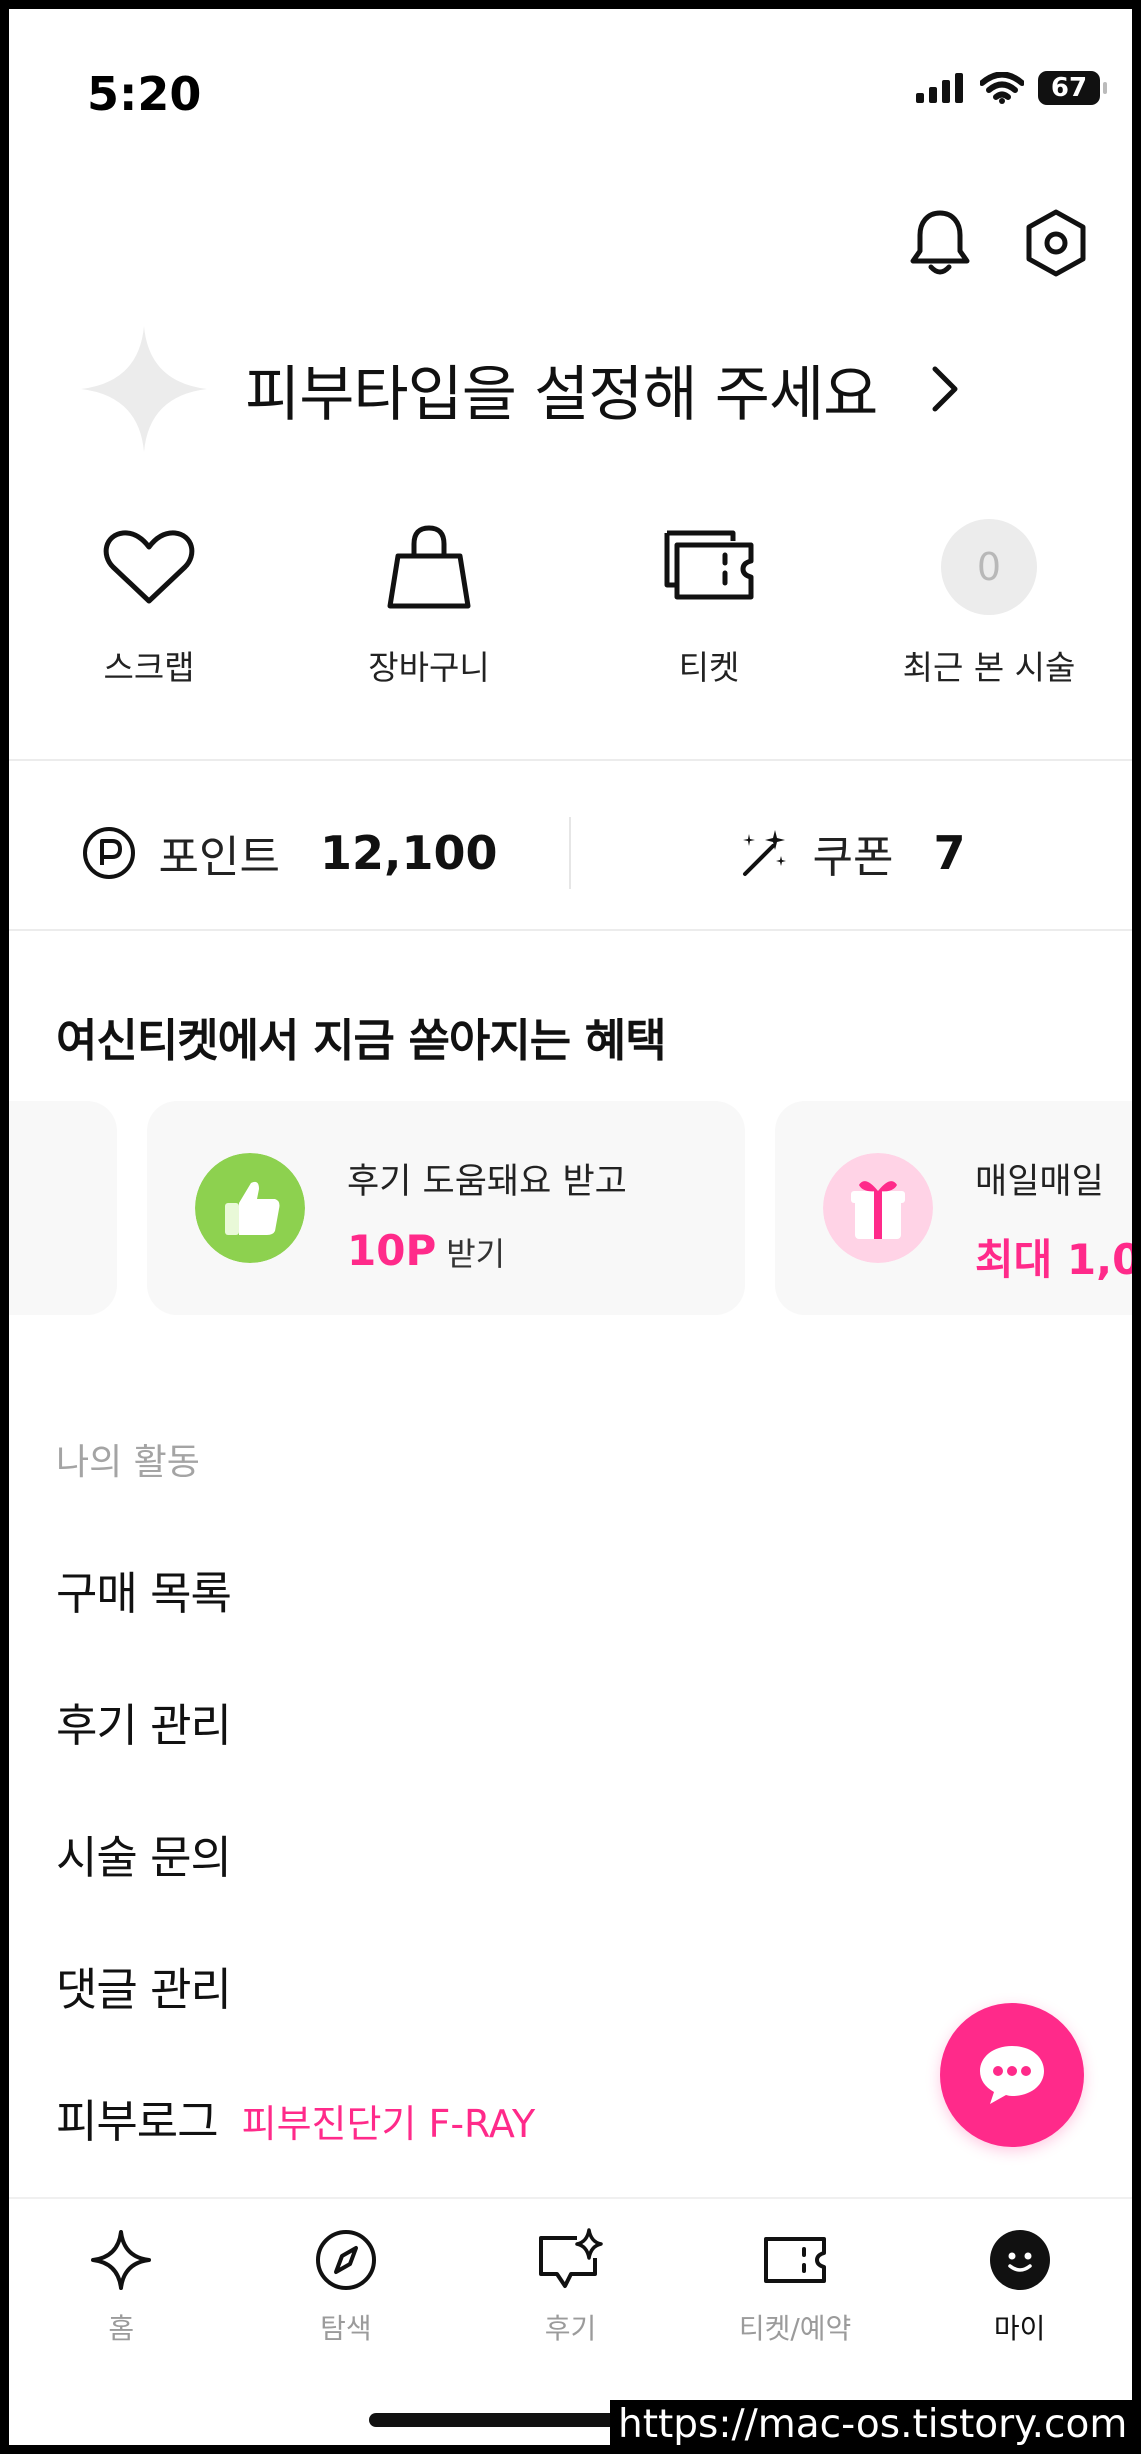 The width and height of the screenshot is (1141, 2454). Describe the element at coordinates (709, 667) in the screenshot. I see `quick-item-label: 티켓` at that location.